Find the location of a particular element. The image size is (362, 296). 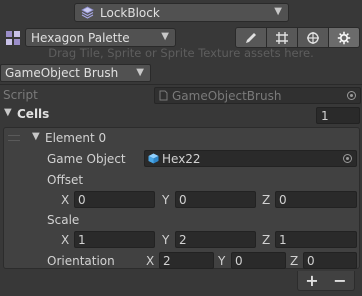

cells-count-field: 1 is located at coordinates (338, 115).